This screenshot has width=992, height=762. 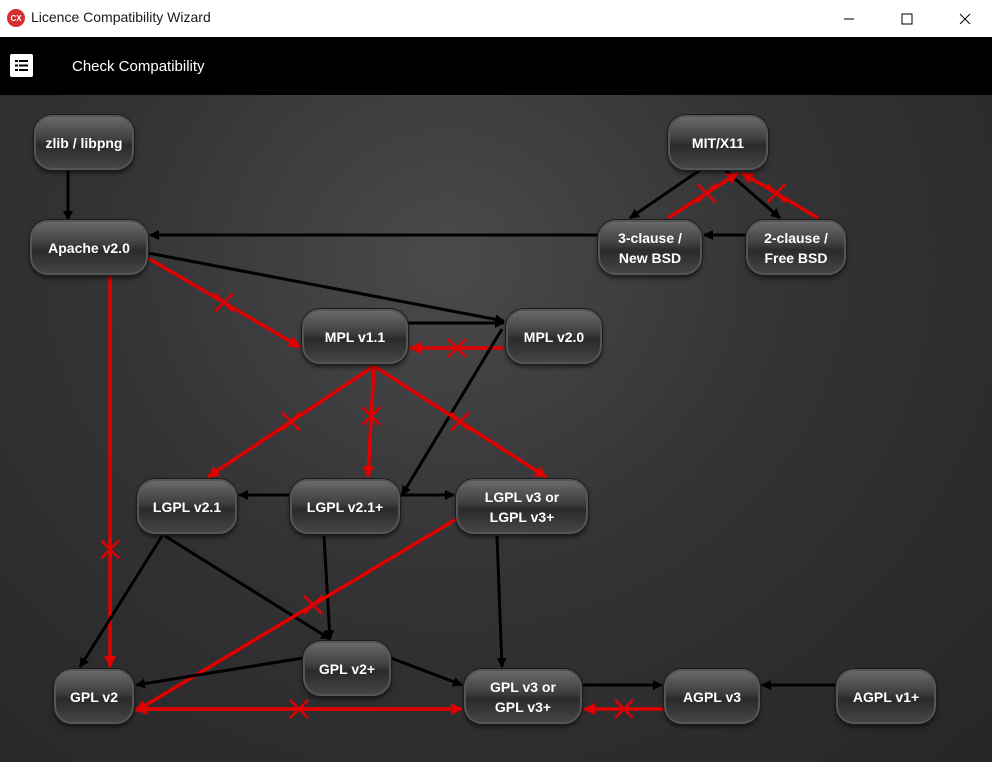 I want to click on licence-node-mpl20: MPL v2.0, so click(x=554, y=336).